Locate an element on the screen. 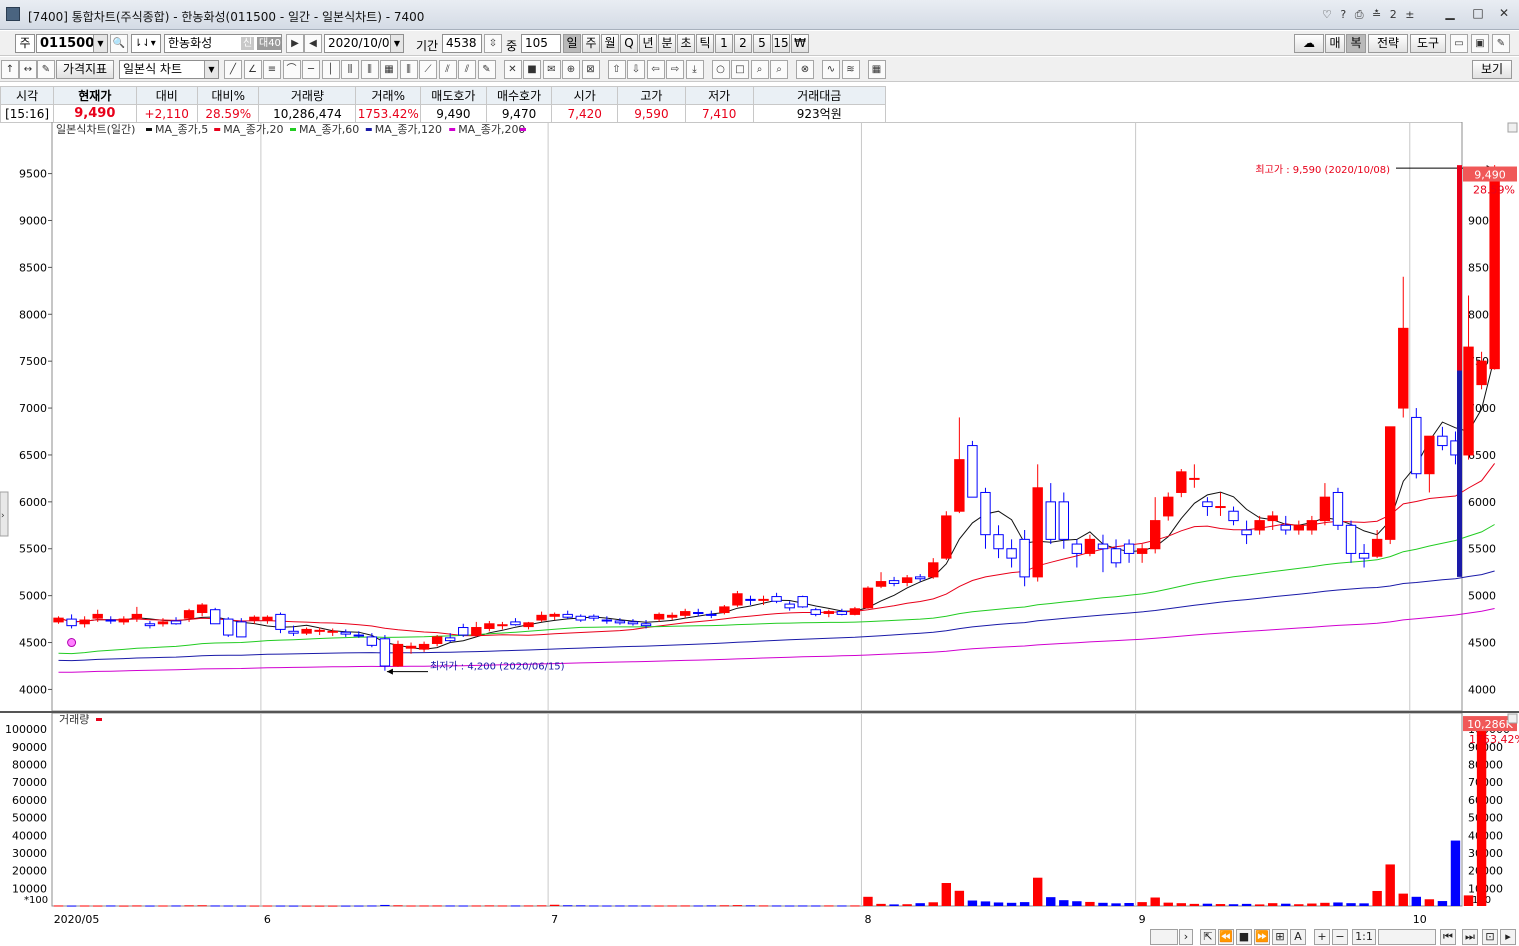  view-button: 보기 is located at coordinates (1492, 69).